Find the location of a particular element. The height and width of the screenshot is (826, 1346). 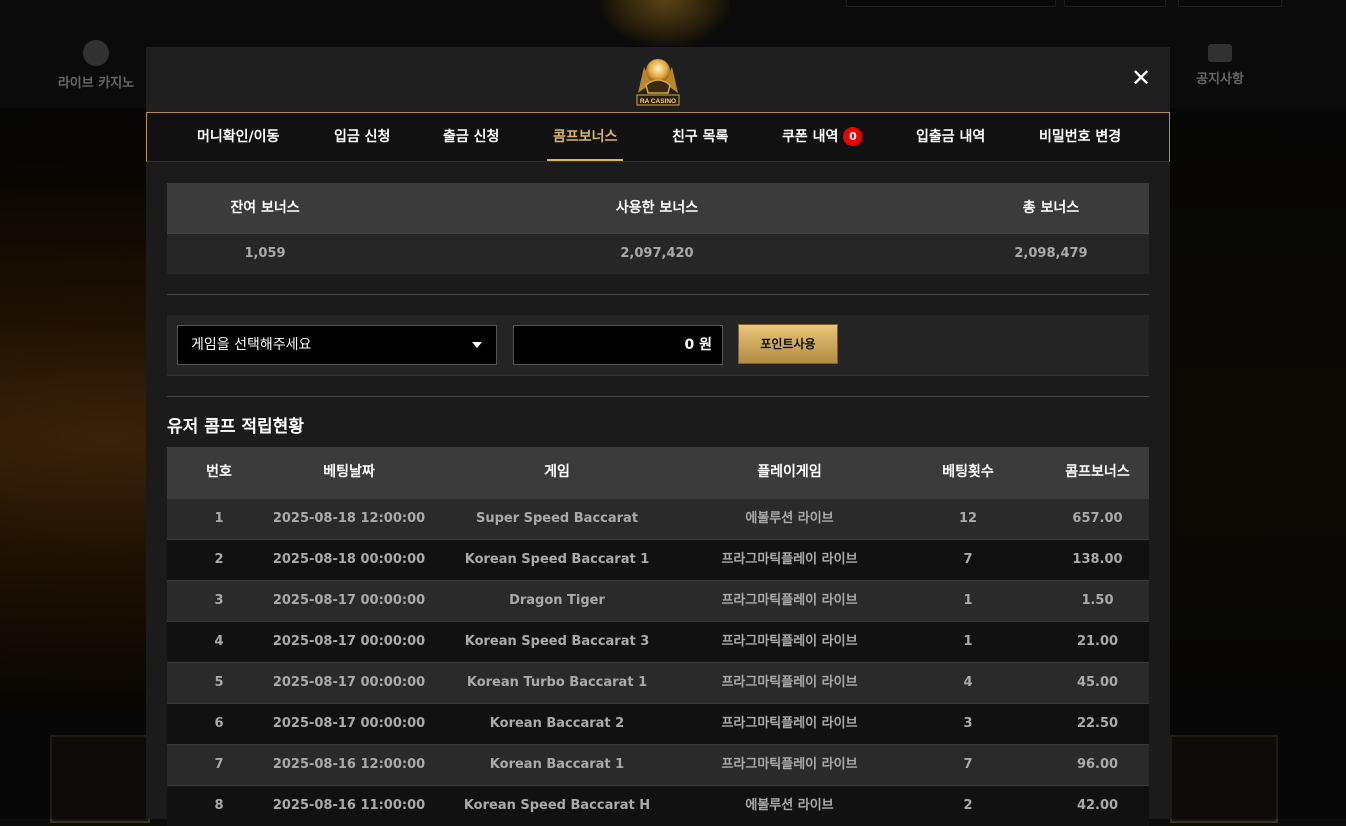

col-play-game: 플레이게임 is located at coordinates (789, 472).